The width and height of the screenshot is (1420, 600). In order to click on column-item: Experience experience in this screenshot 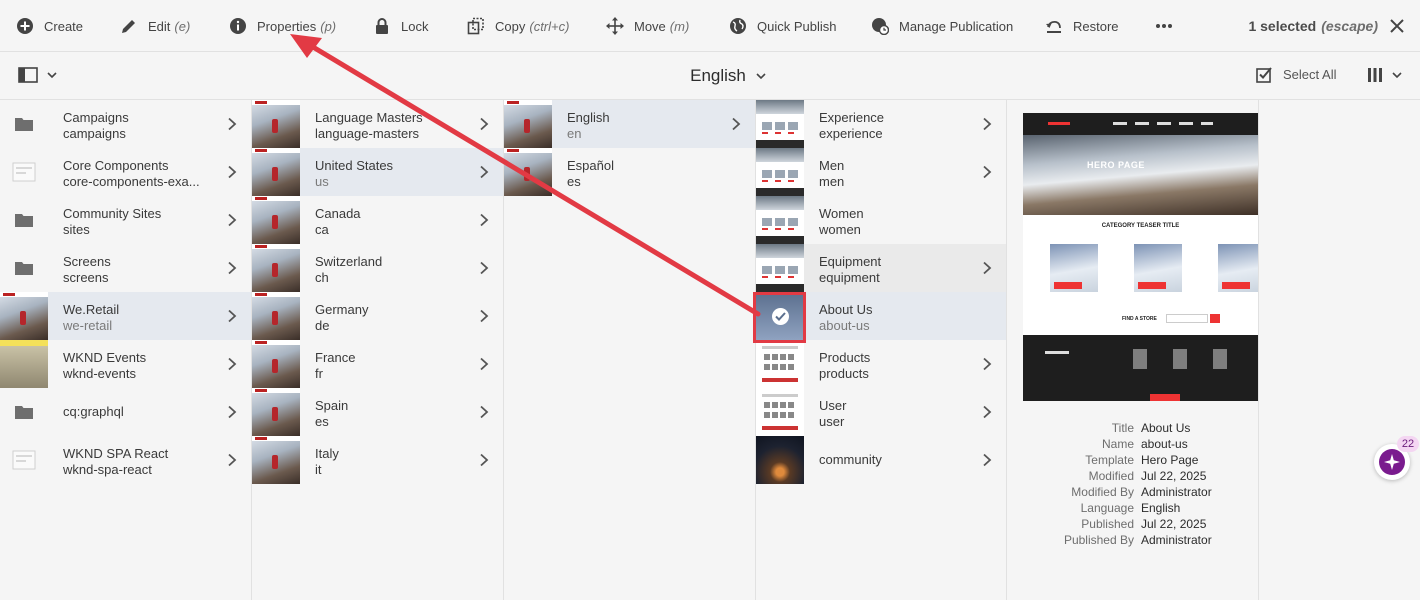, I will do `click(881, 124)`.